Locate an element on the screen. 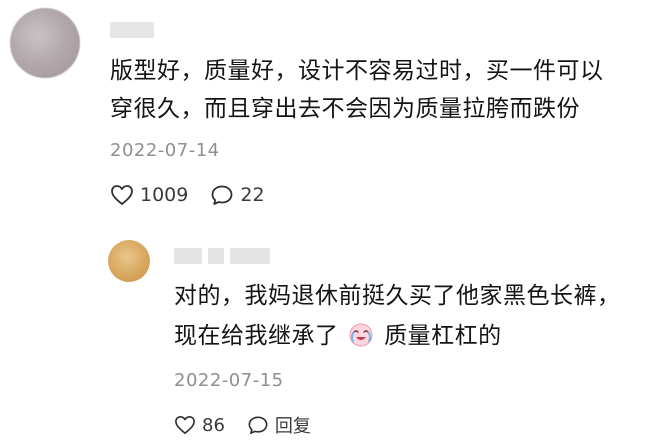 Image resolution: width=660 pixels, height=448 pixels. reply-count-button: 22 is located at coordinates (237, 195).